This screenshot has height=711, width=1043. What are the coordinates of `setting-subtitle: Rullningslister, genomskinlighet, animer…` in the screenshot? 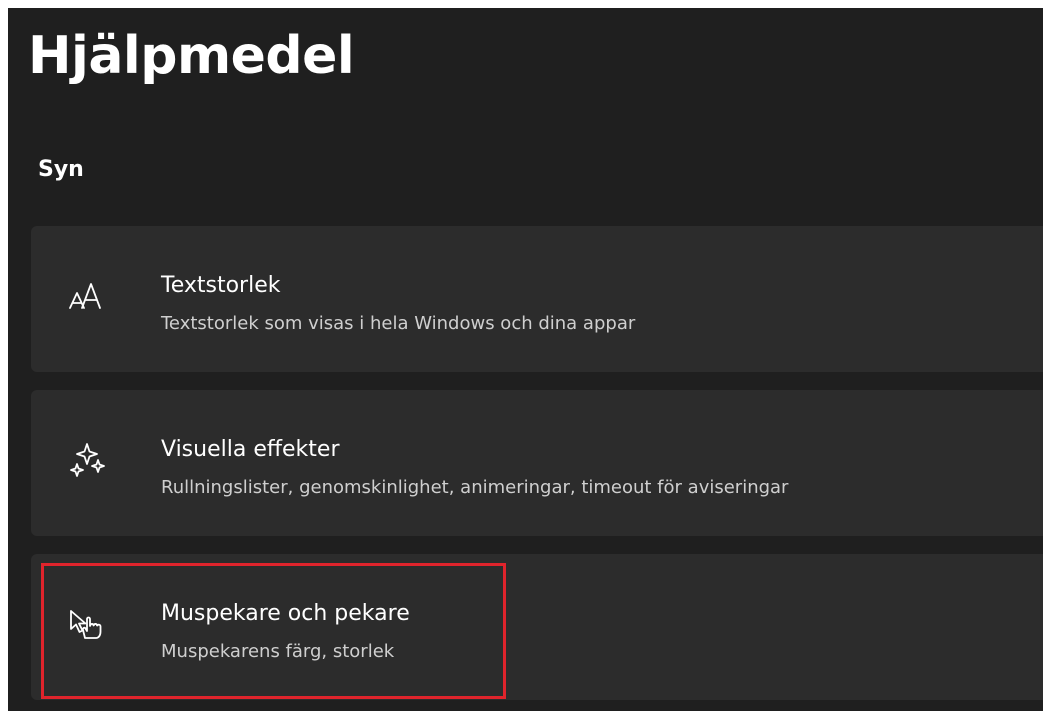 It's located at (475, 487).